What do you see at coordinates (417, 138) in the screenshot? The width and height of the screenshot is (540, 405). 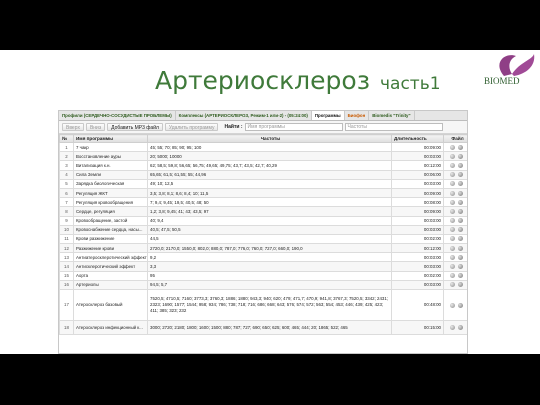 I see `column-header-duration: Длительность` at bounding box center [417, 138].